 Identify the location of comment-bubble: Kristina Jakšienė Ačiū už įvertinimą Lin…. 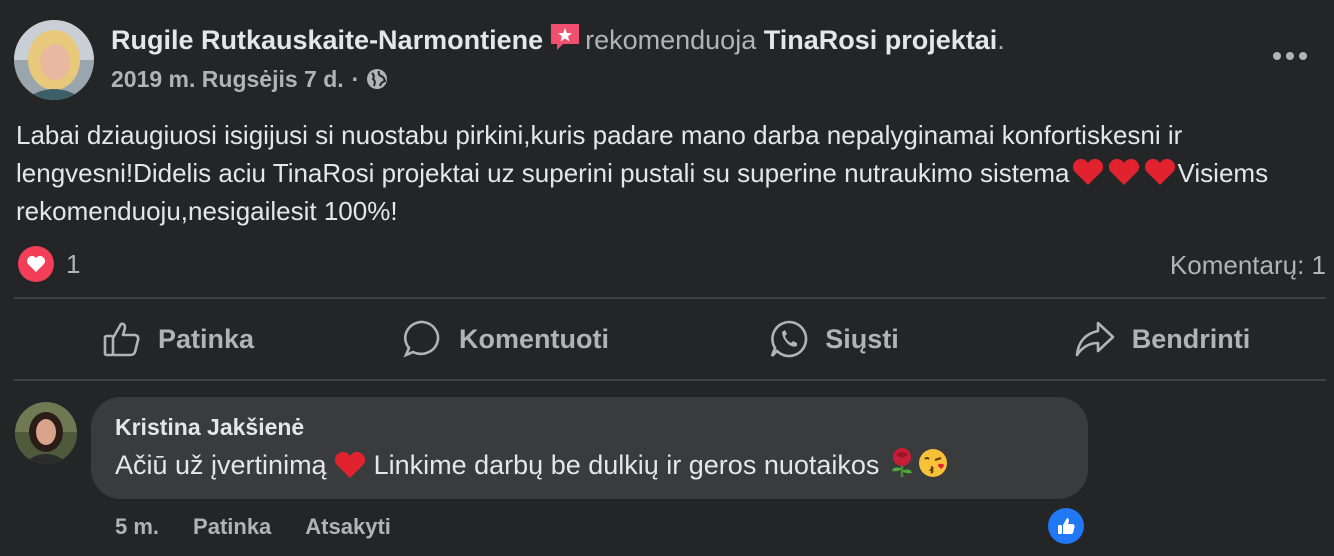
(589, 448).